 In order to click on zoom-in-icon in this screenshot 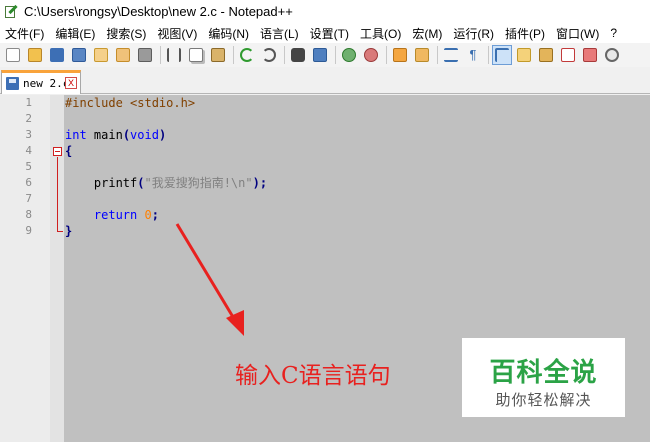, I will do `click(349, 55)`.